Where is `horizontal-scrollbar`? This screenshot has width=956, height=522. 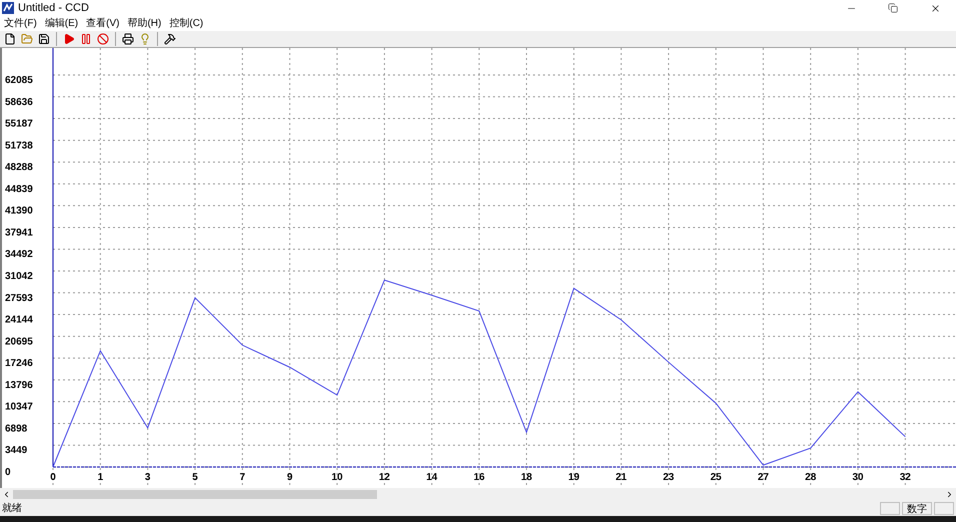
horizontal-scrollbar is located at coordinates (478, 494).